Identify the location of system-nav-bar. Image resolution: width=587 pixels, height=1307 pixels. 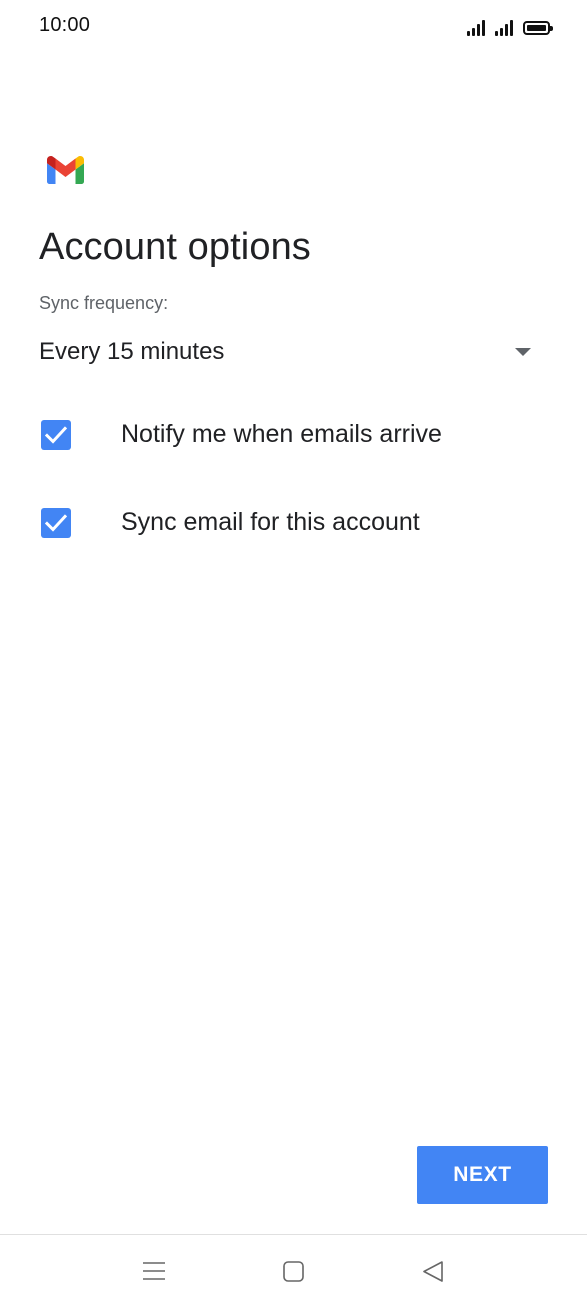
(293, 1270).